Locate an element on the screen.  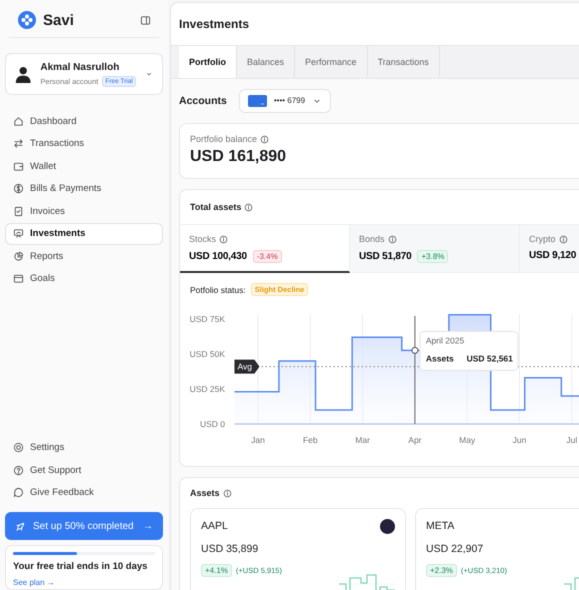
nav-item: Transactions is located at coordinates (84, 143).